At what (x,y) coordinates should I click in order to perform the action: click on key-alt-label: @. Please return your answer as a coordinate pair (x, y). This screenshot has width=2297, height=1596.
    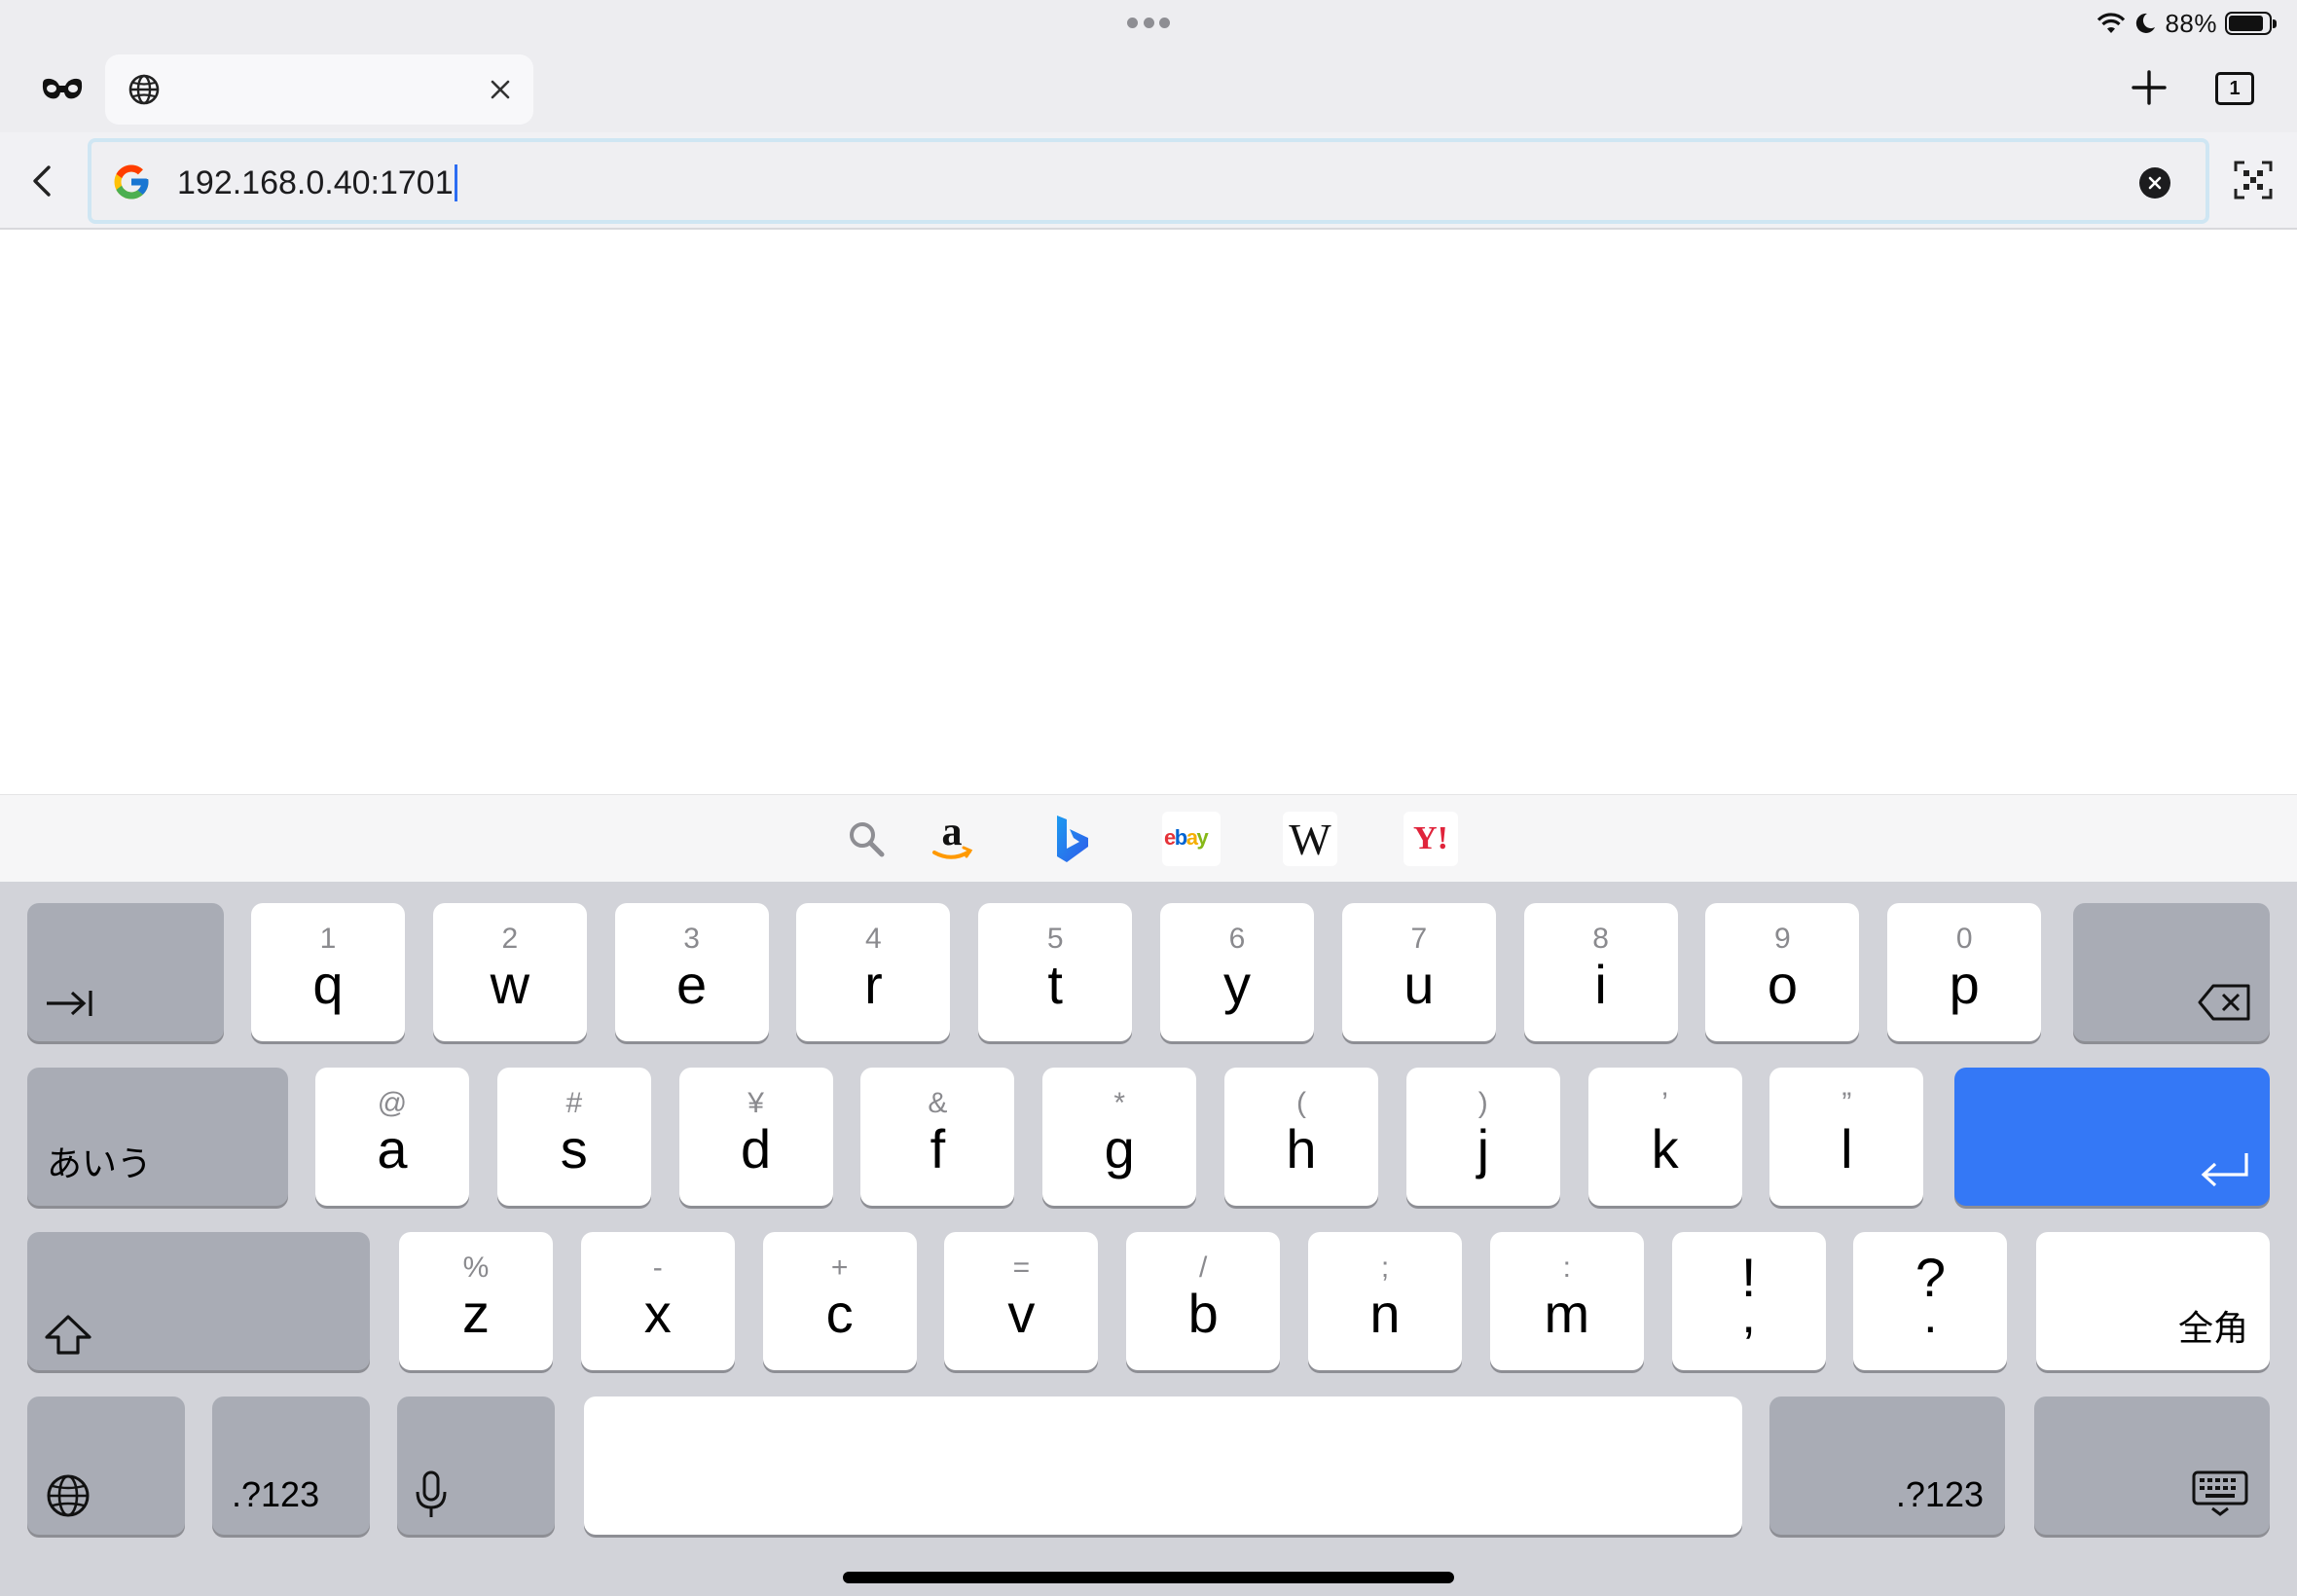
    Looking at the image, I should click on (392, 1103).